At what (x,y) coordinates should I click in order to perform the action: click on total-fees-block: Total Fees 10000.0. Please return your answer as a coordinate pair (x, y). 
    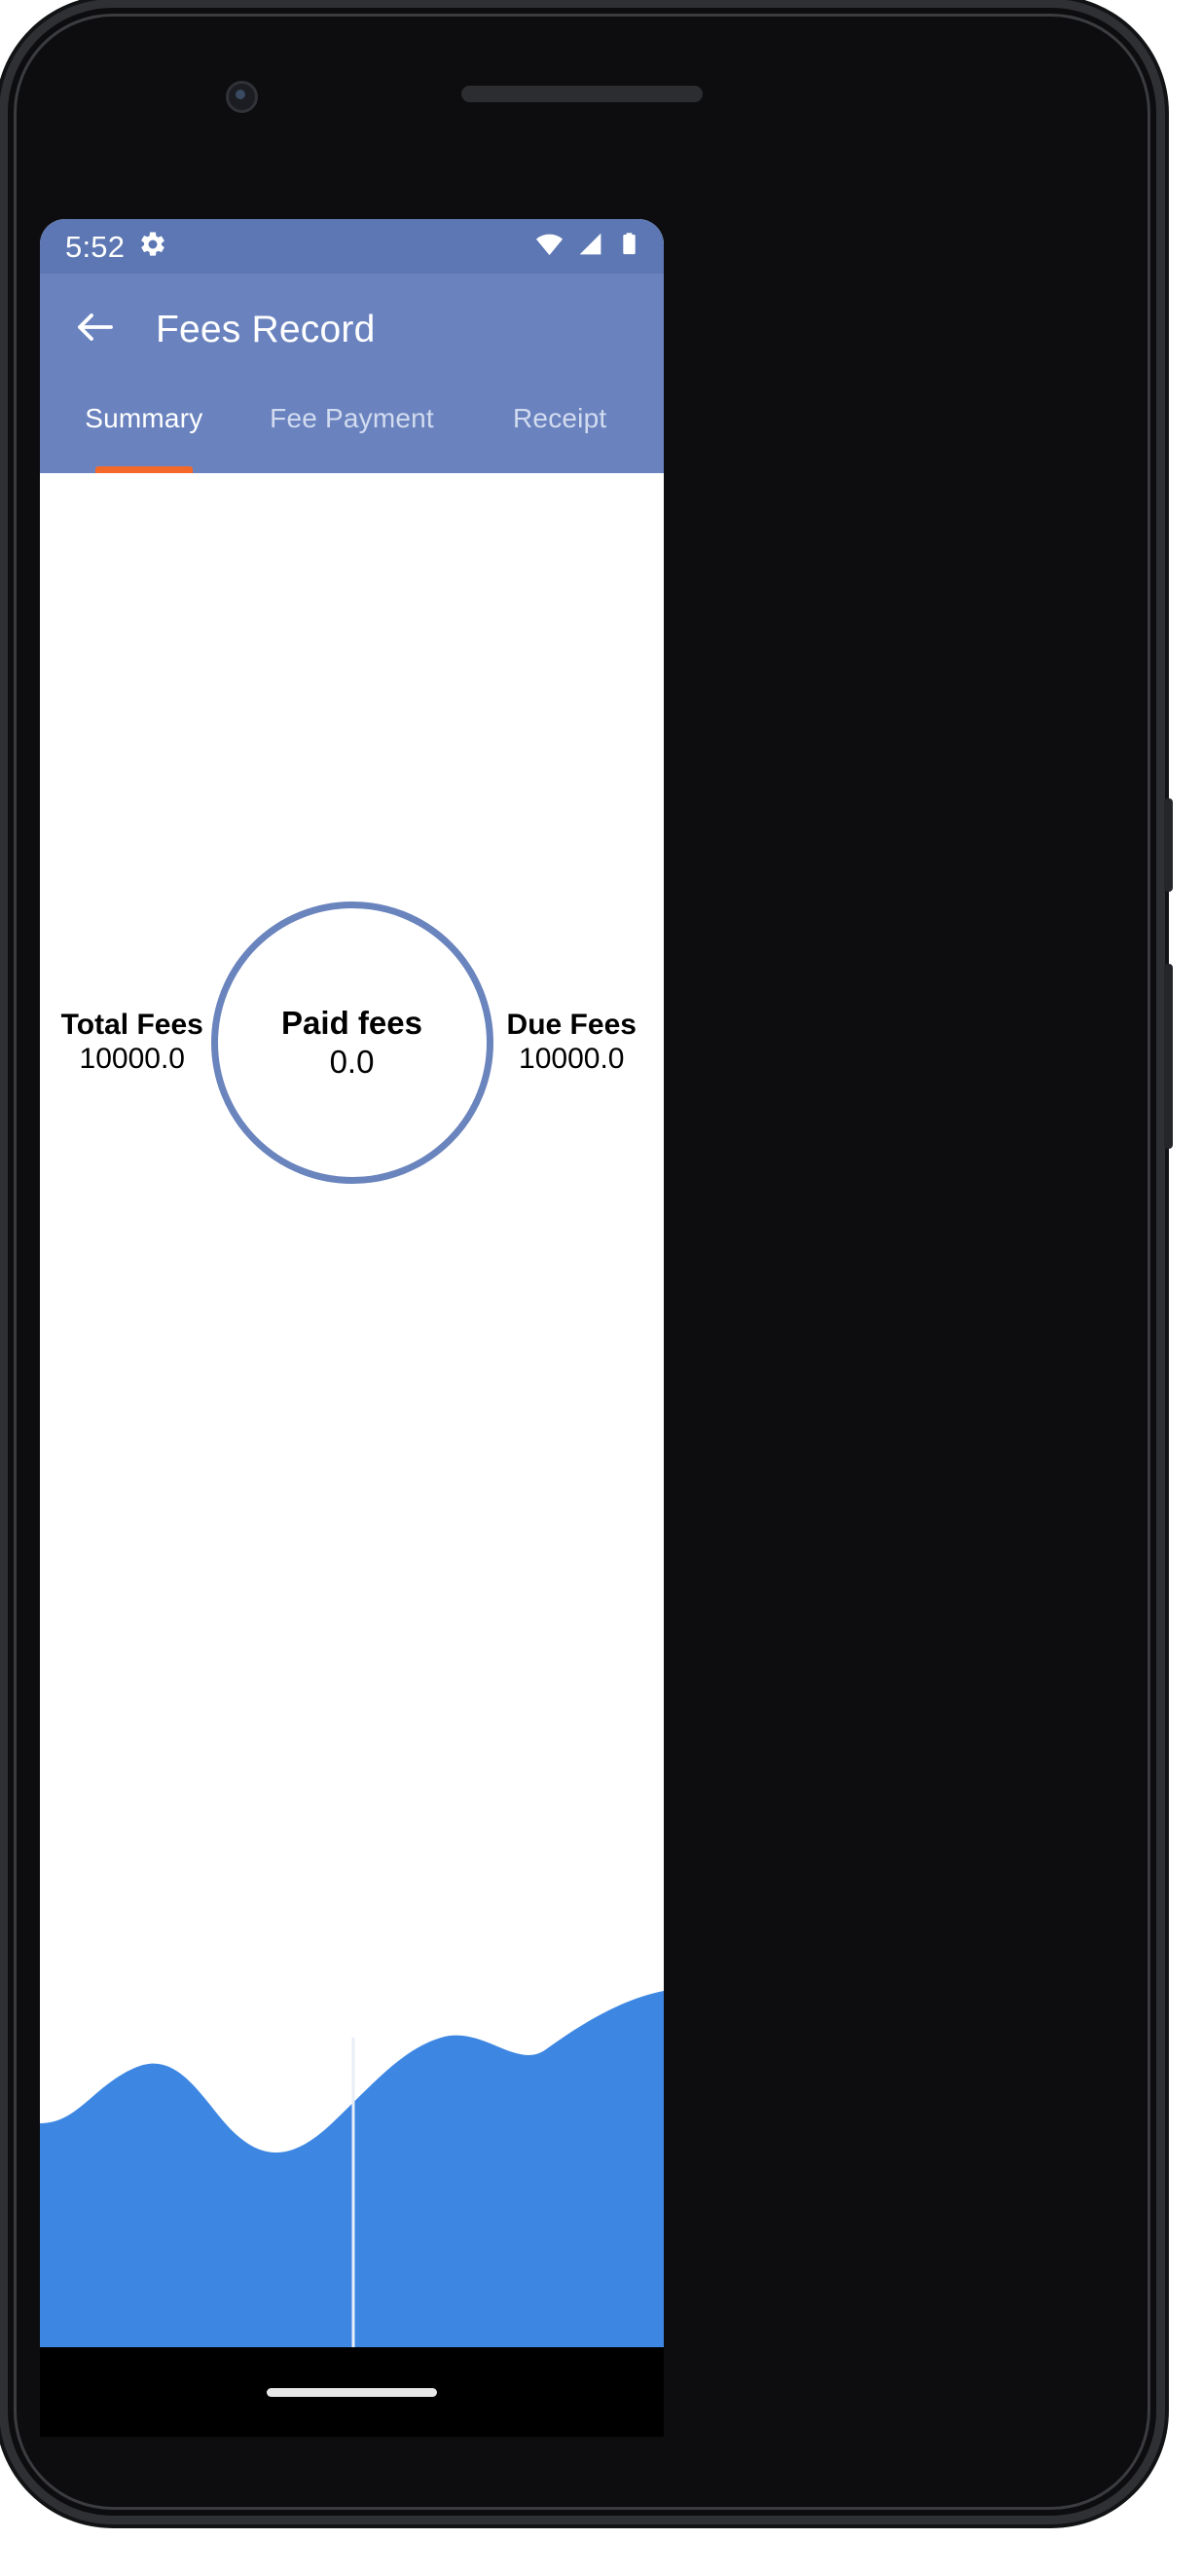
    Looking at the image, I should click on (132, 1043).